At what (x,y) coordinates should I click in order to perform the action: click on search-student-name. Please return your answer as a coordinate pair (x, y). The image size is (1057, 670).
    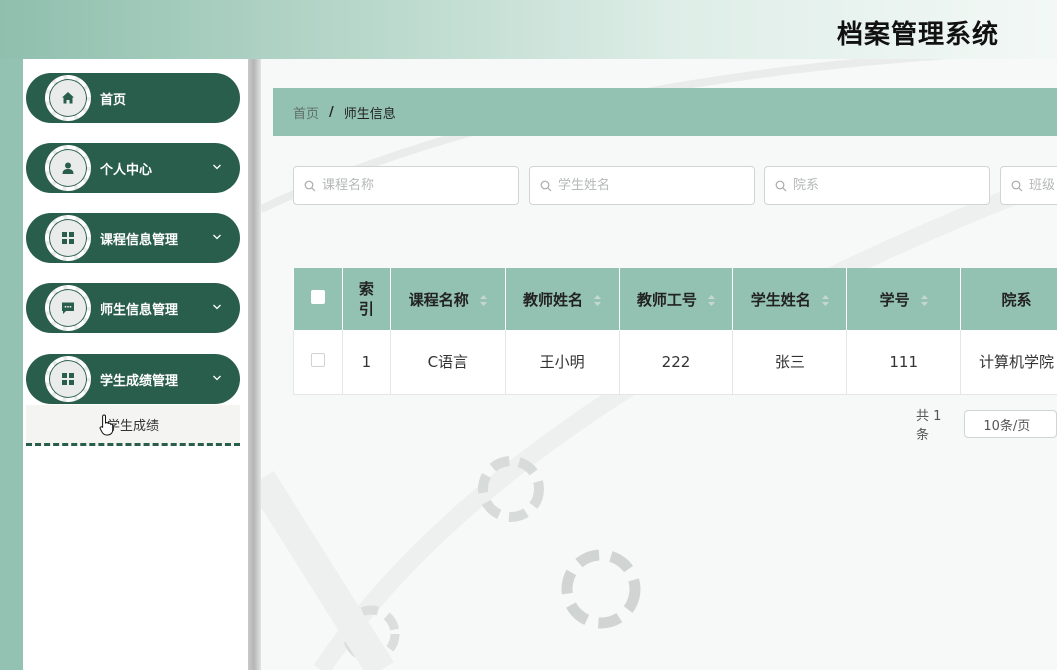
    Looking at the image, I should click on (642, 185).